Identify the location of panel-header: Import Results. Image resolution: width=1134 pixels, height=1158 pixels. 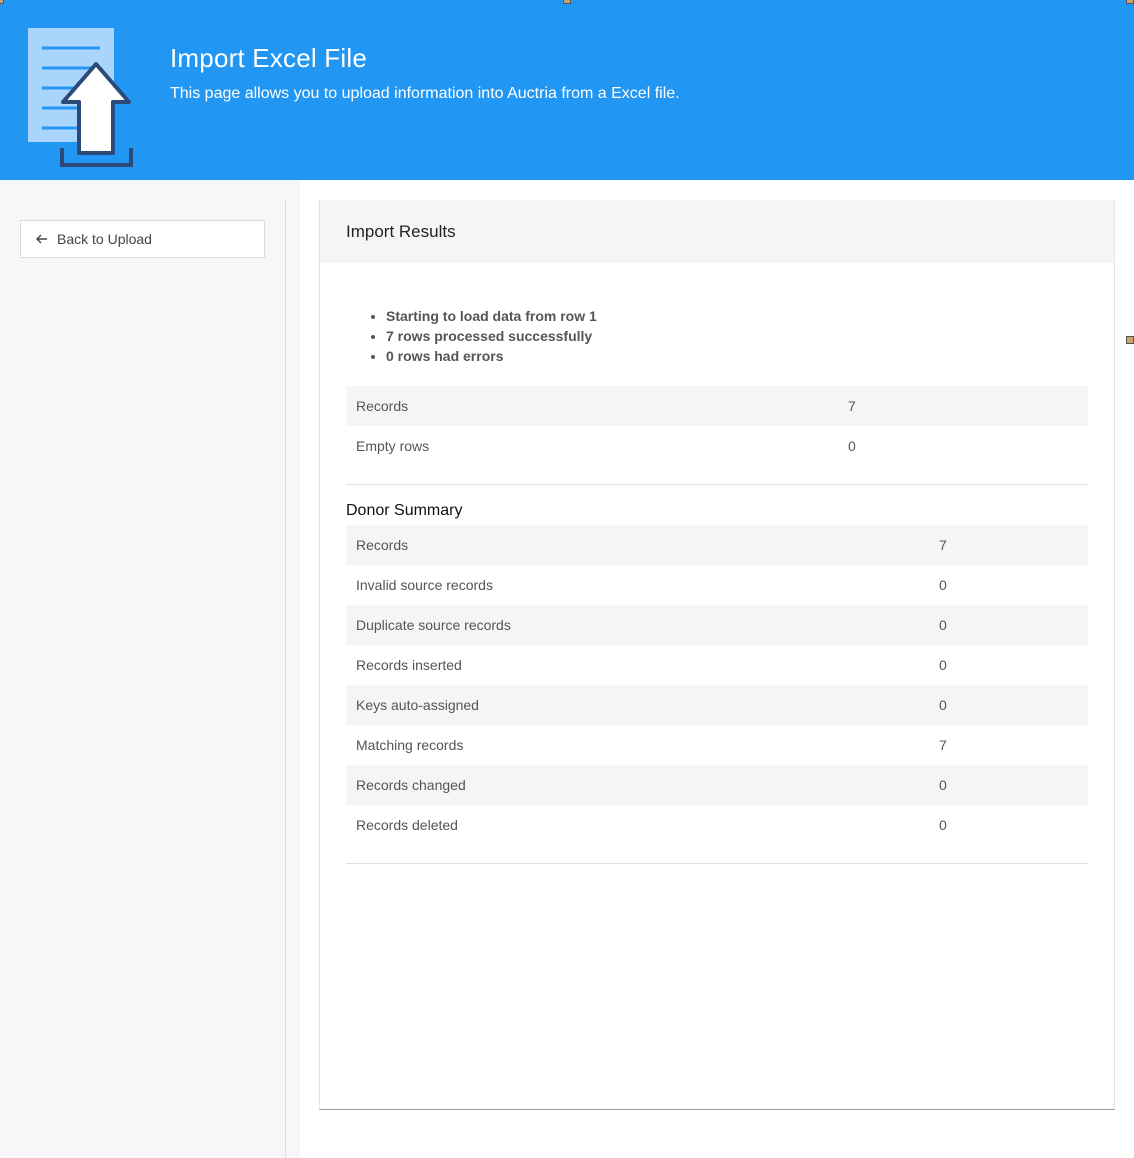
(717, 231).